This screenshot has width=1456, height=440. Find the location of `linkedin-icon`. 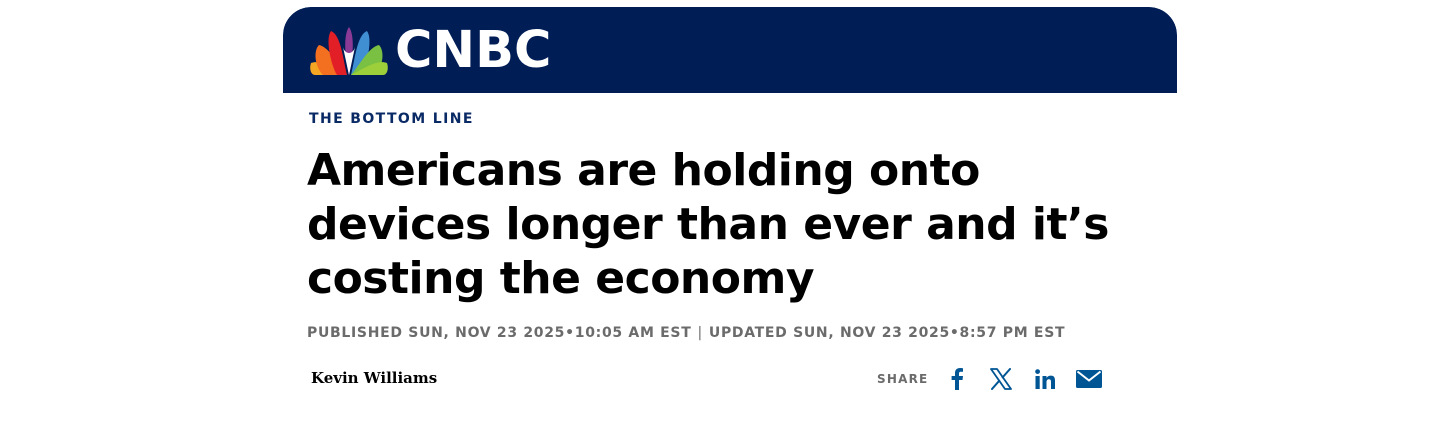

linkedin-icon is located at coordinates (1045, 379).